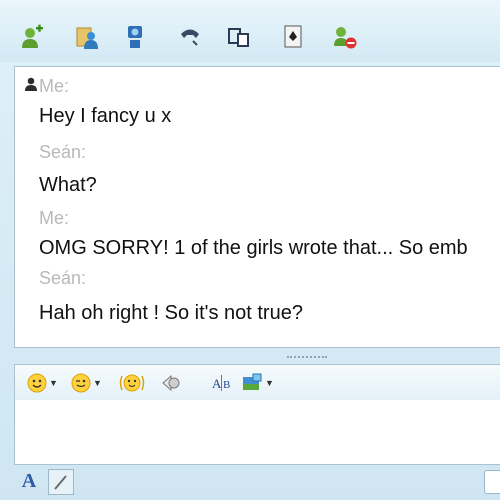 The width and height of the screenshot is (500, 500). I want to click on message-text: Hey I fancy u x, so click(105, 116).